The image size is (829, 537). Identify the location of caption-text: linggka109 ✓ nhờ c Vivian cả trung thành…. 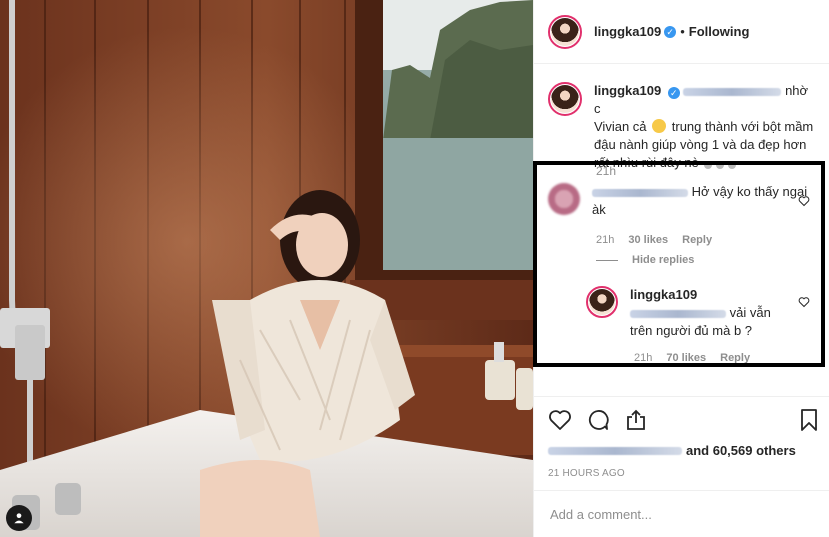
(706, 127).